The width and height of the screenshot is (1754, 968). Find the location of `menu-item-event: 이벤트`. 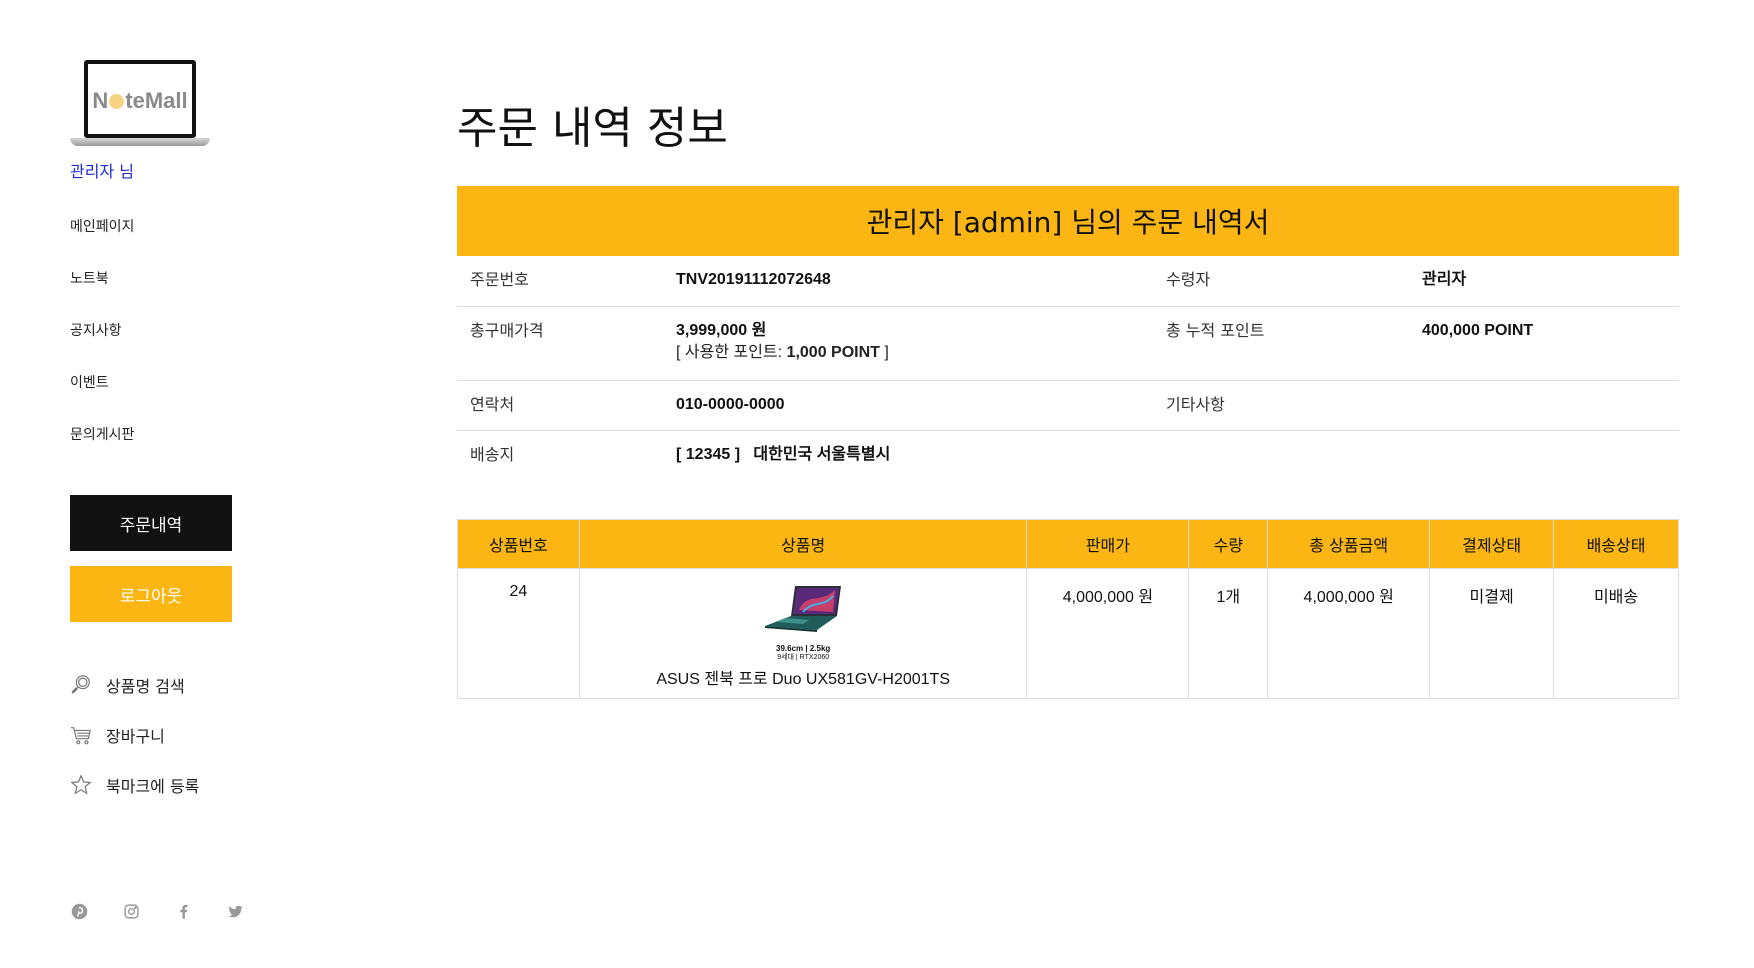

menu-item-event: 이벤트 is located at coordinates (102, 398).